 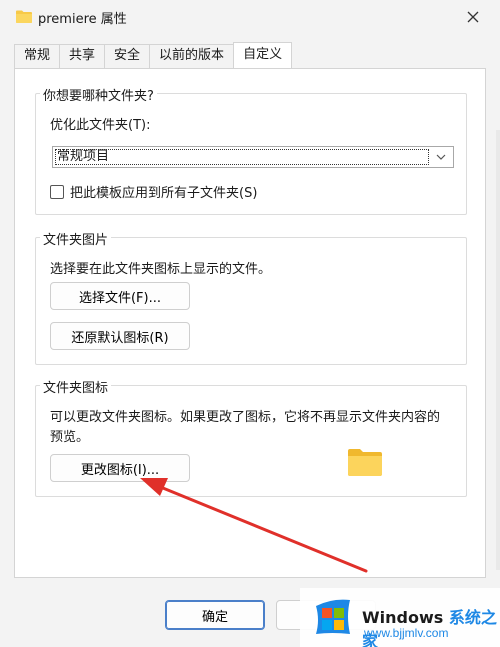 What do you see at coordinates (192, 56) in the screenshot?
I see `tab-previous-versions: 以前的版本` at bounding box center [192, 56].